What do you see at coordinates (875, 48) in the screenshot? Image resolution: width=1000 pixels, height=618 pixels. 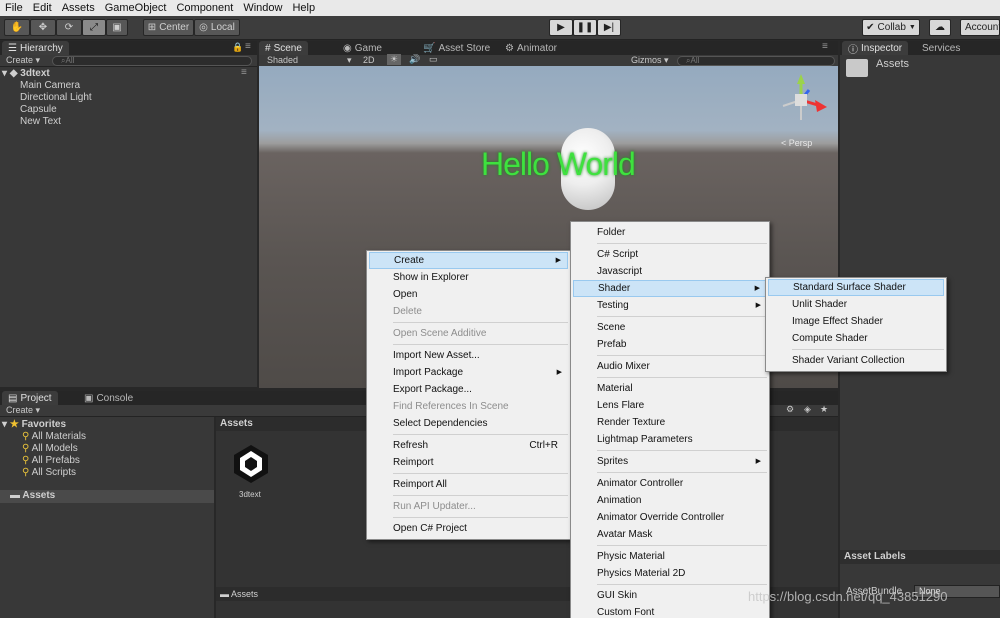 I see `tab-inspector: ⓘ Inspector` at bounding box center [875, 48].